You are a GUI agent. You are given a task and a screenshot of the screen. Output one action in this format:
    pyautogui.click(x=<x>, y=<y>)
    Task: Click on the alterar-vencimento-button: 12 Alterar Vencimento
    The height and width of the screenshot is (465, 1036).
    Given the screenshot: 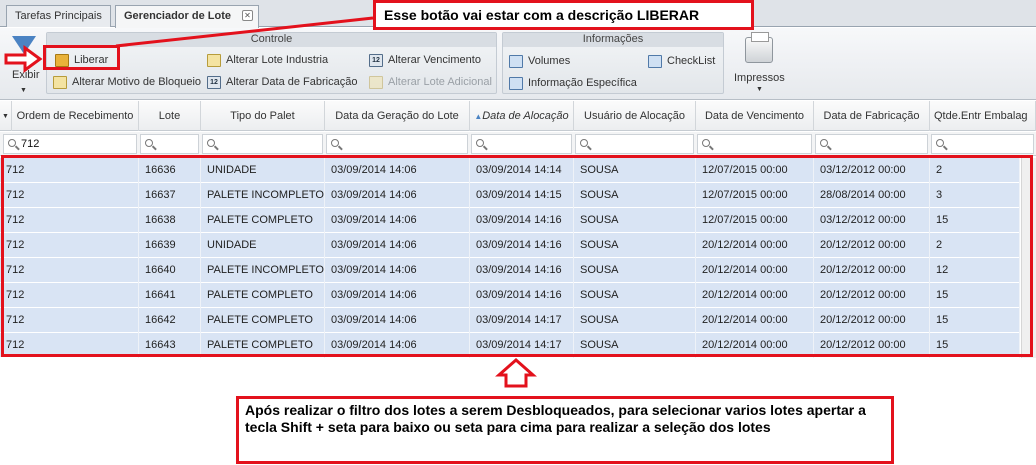 What is the action you would take?
    pyautogui.click(x=425, y=60)
    